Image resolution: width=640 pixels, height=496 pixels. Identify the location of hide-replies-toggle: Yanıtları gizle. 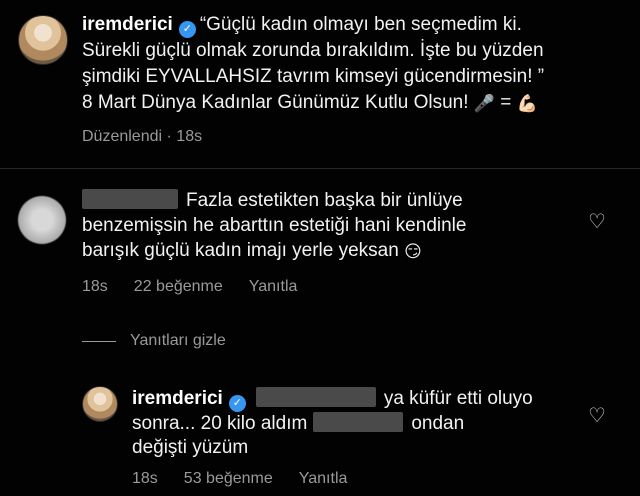
(154, 341).